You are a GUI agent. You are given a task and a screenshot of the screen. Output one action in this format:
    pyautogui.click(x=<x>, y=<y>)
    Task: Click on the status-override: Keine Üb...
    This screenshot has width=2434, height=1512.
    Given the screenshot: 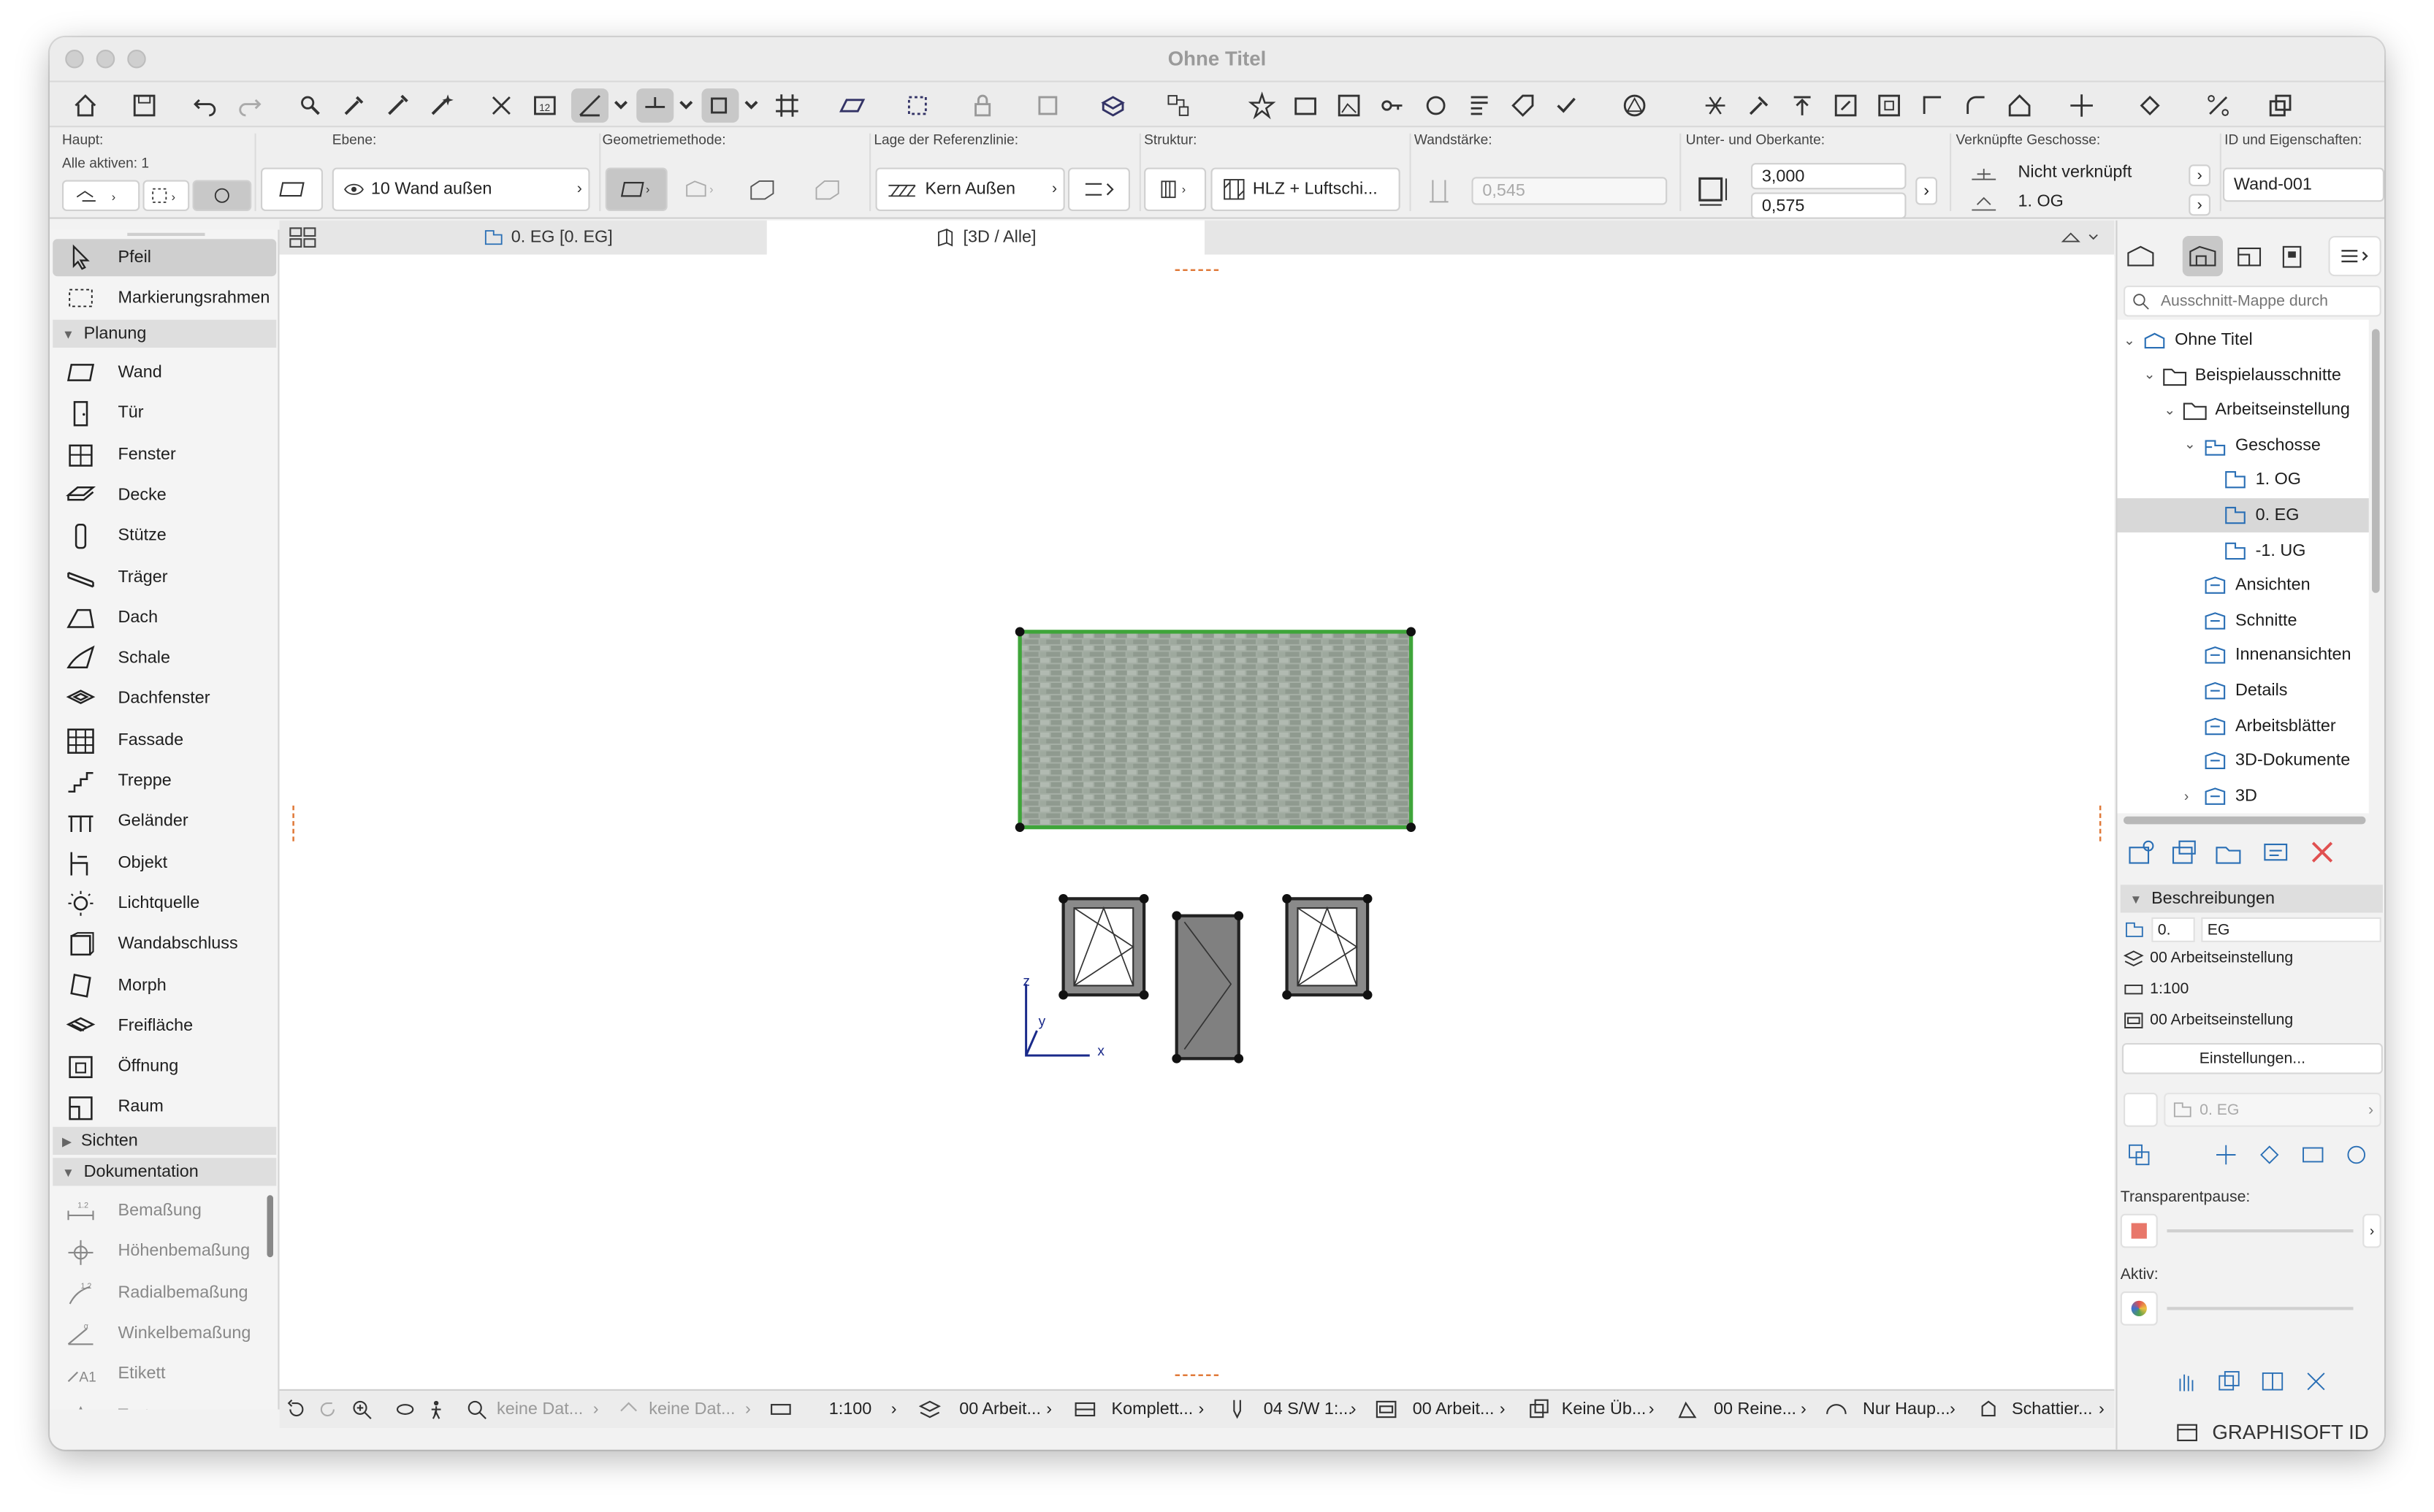 What is the action you would take?
    pyautogui.click(x=1604, y=1409)
    